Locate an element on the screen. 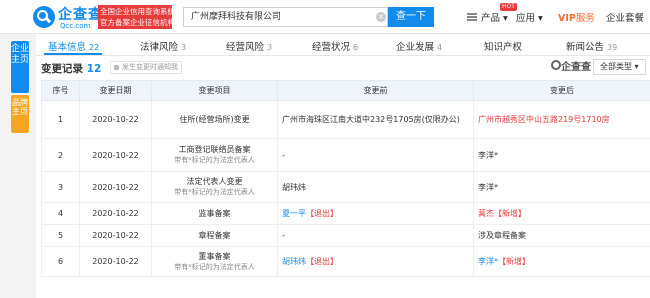  type-filter-select: 全部类型 ▾ is located at coordinates (619, 67).